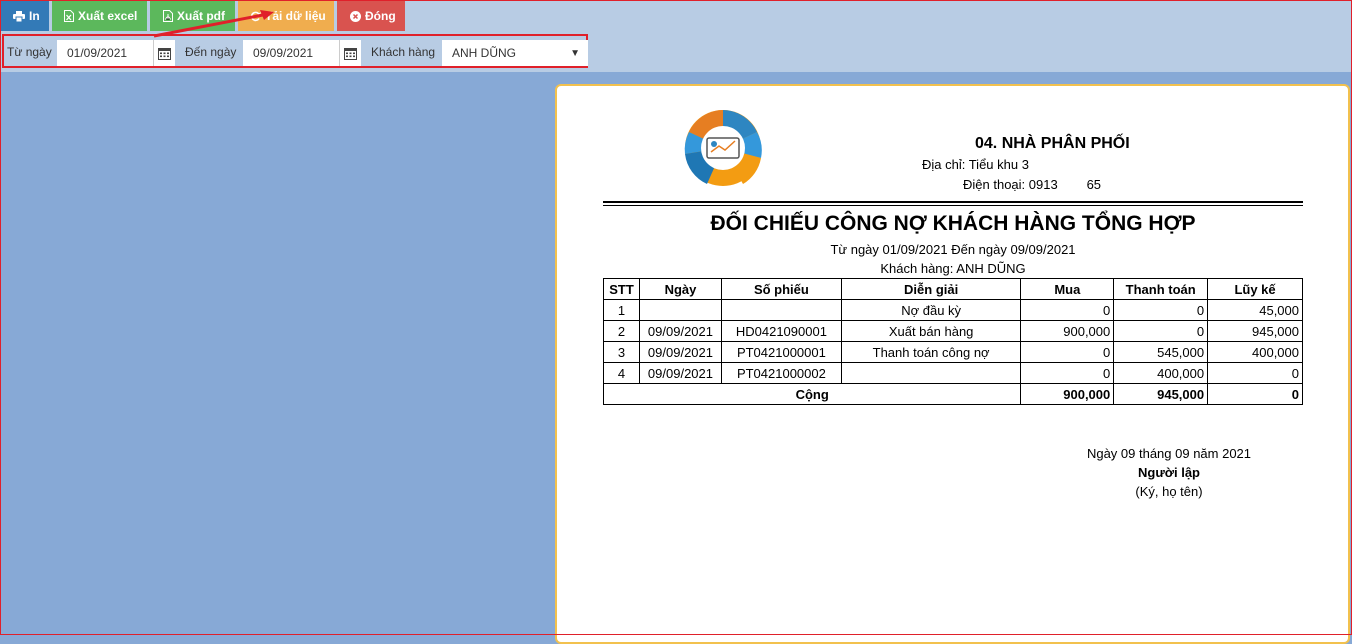  What do you see at coordinates (1255, 352) in the screenshot?
I see `cell-cumulative: 400,000` at bounding box center [1255, 352].